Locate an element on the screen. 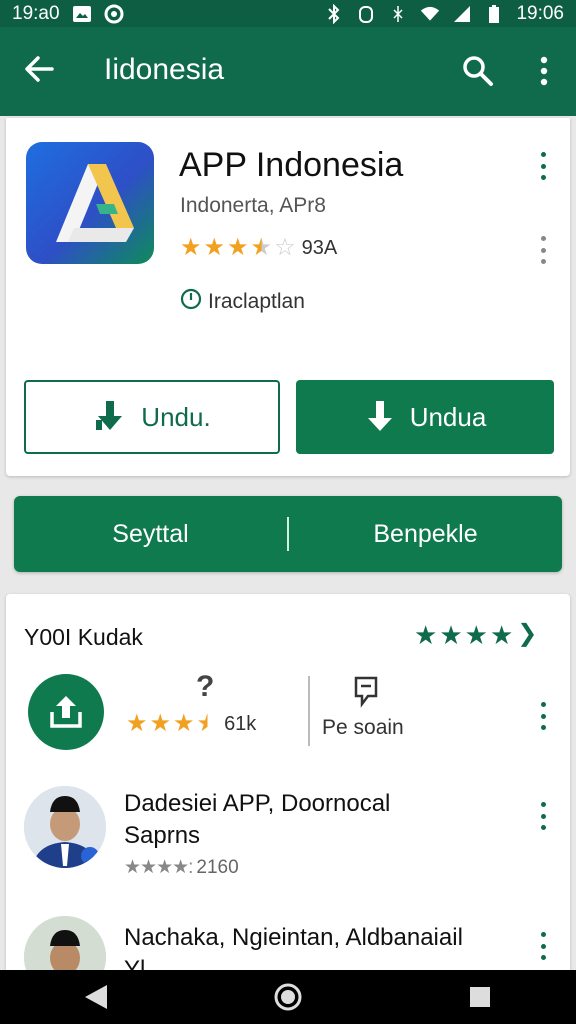 This screenshot has width=576, height=1024. image-notification-icon is located at coordinates (82, 14).